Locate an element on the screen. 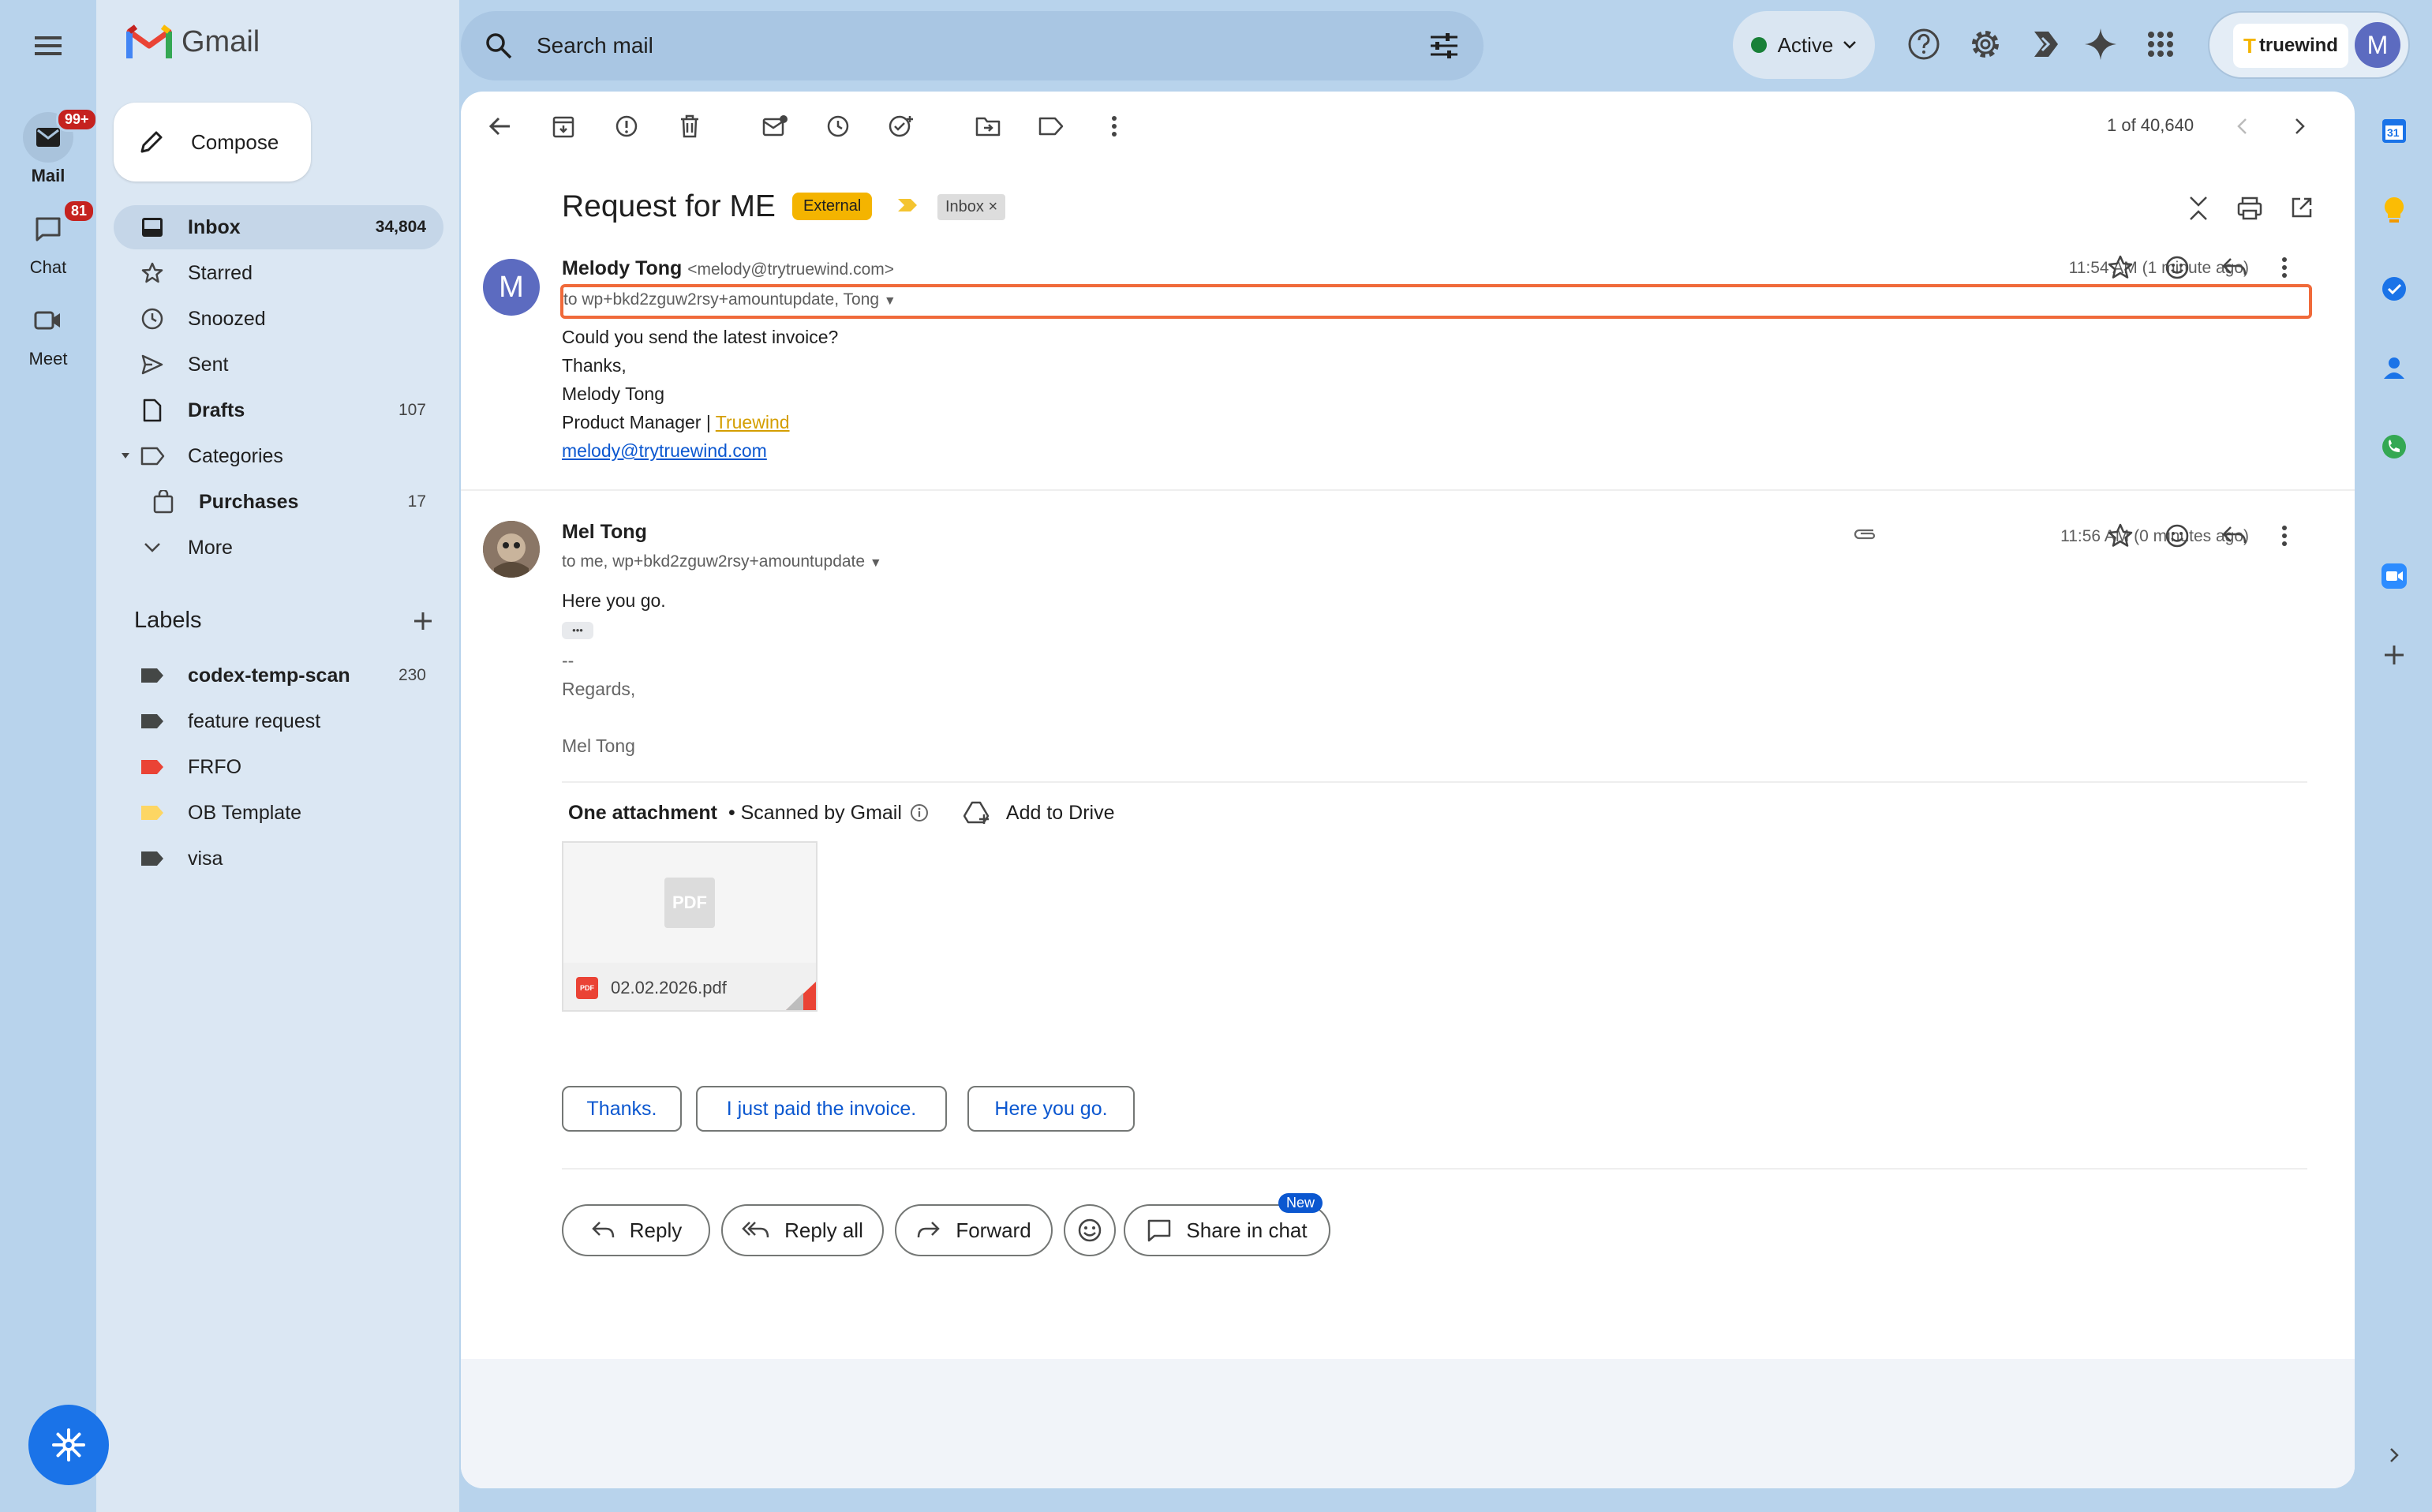  nav-drafts: Drafts 107 is located at coordinates (278, 410).